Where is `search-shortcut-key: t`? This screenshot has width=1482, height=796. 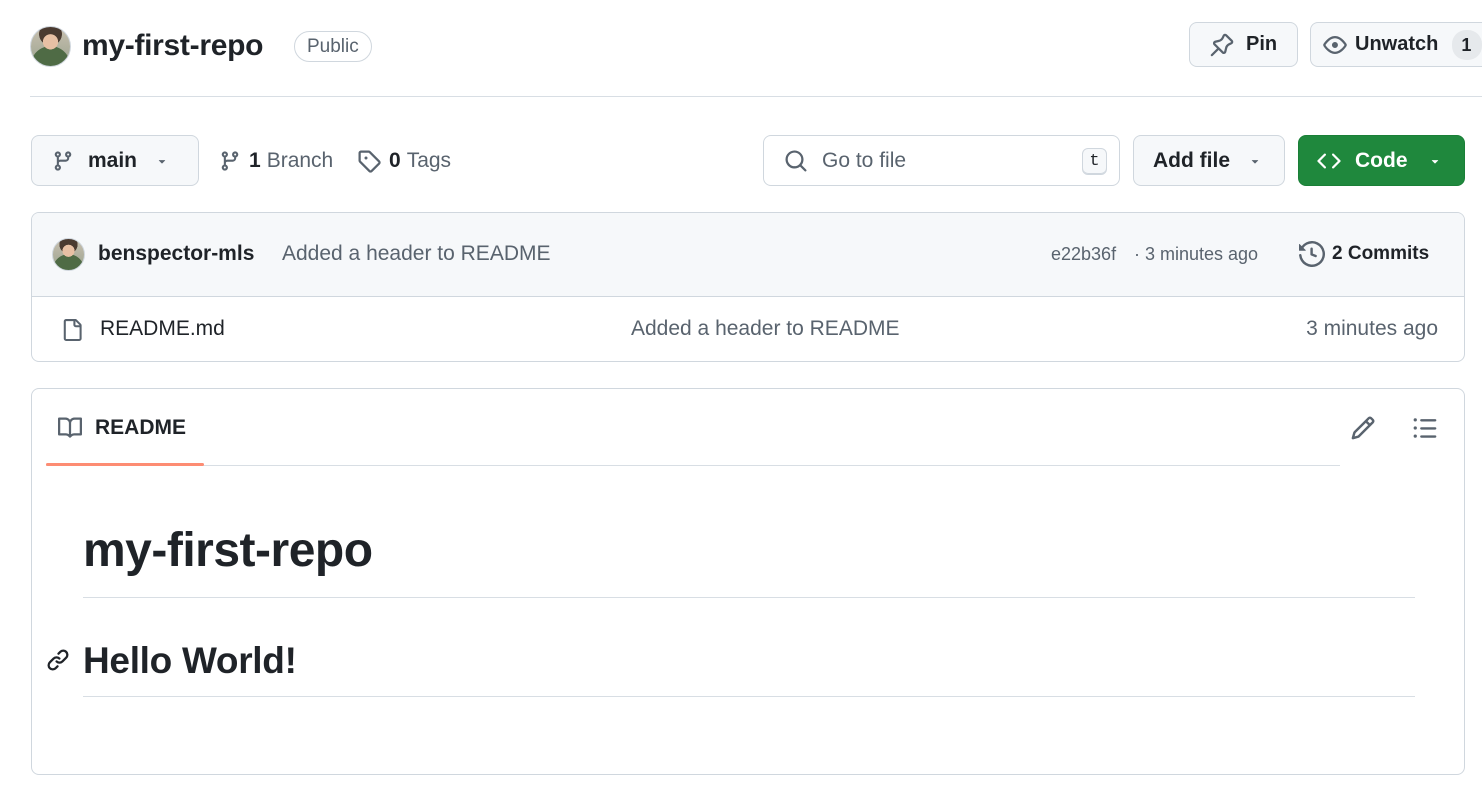
search-shortcut-key: t is located at coordinates (1094, 161).